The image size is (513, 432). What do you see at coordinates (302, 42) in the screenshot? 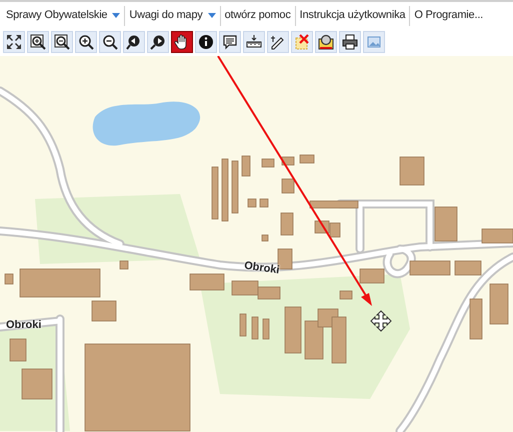
I see `cross-document-icon` at bounding box center [302, 42].